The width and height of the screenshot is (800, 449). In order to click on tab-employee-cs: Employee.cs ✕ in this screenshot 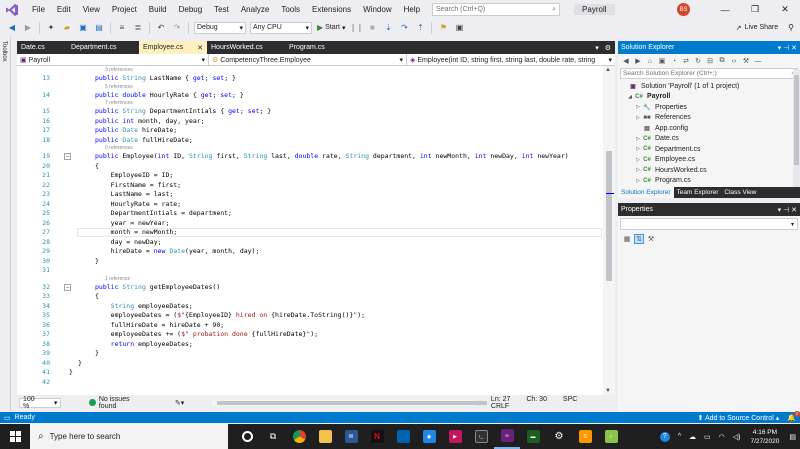, I will do `click(173, 47)`.